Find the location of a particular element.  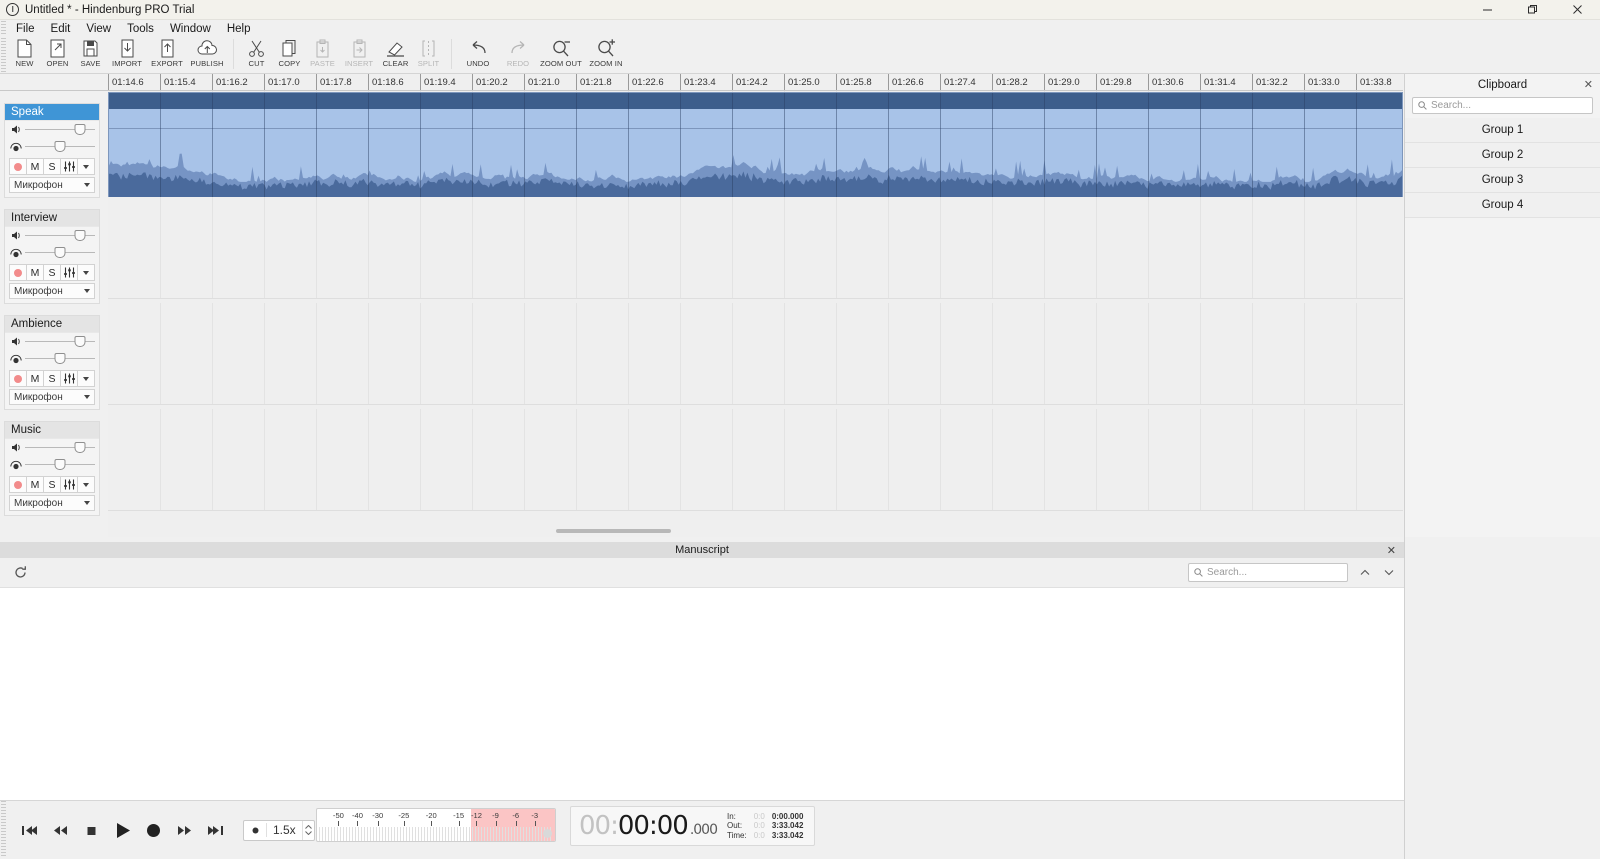

toolbar-copy-button: COPY is located at coordinates (289, 55).